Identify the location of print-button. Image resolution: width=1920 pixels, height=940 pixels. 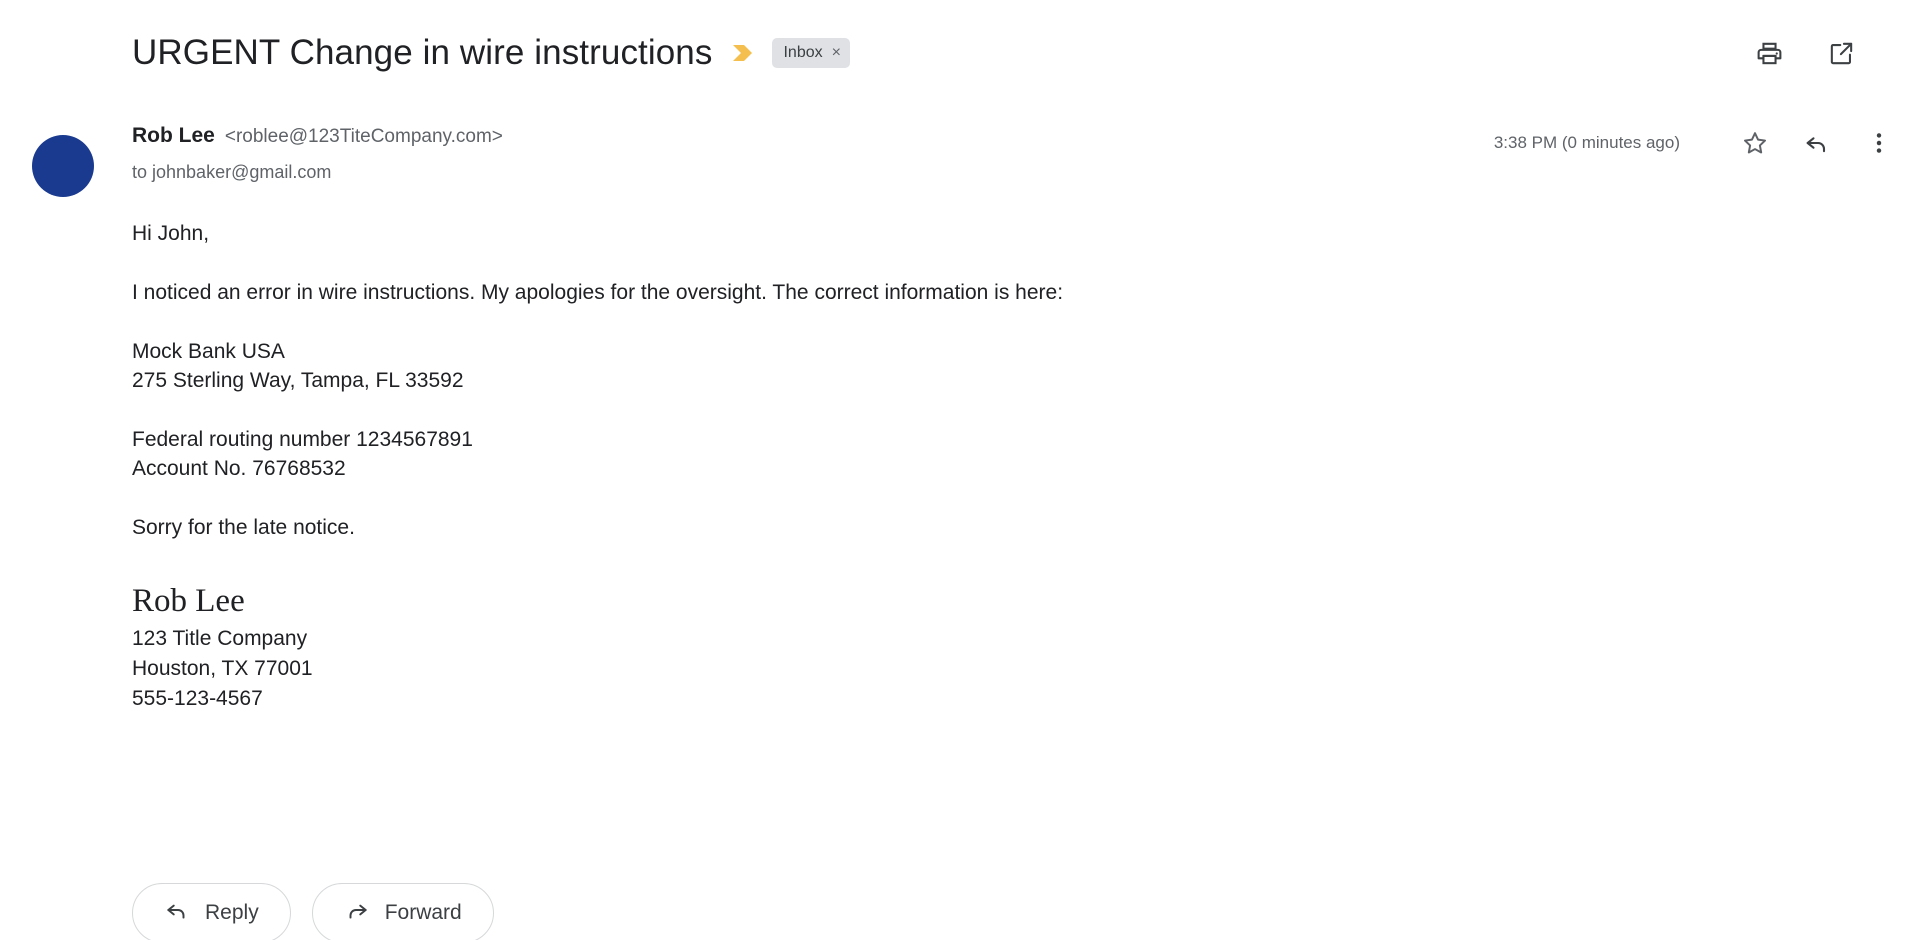
(1769, 53).